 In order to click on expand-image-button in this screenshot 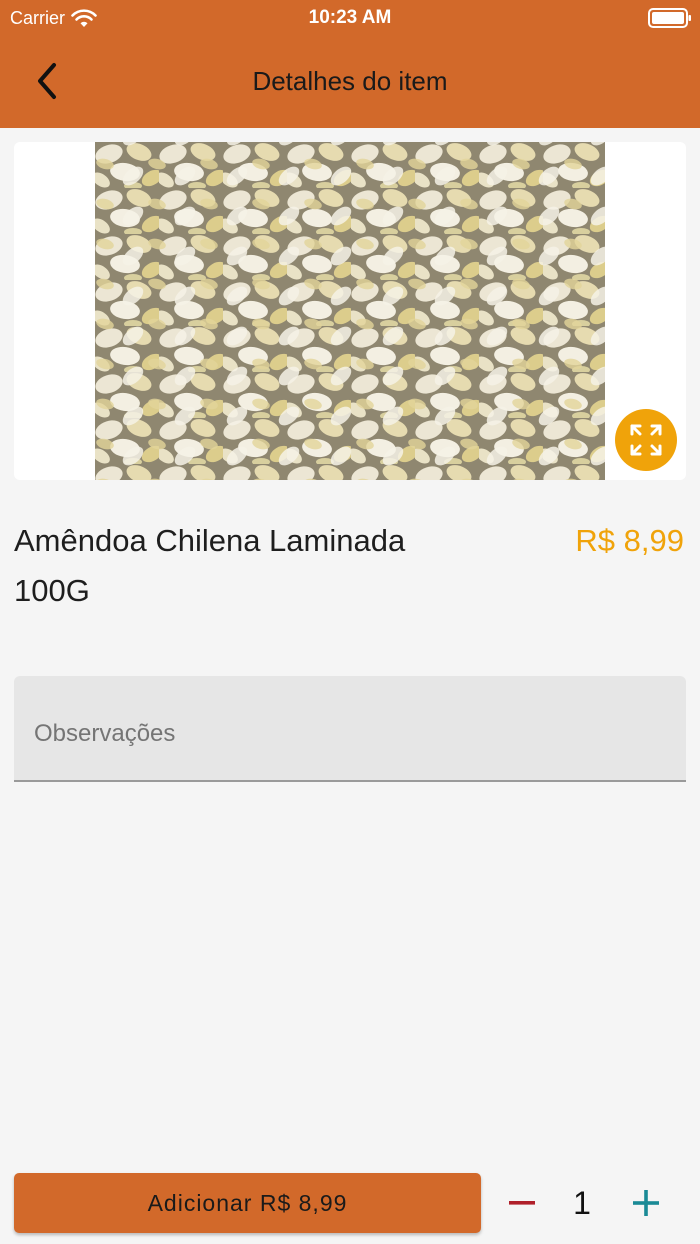, I will do `click(646, 440)`.